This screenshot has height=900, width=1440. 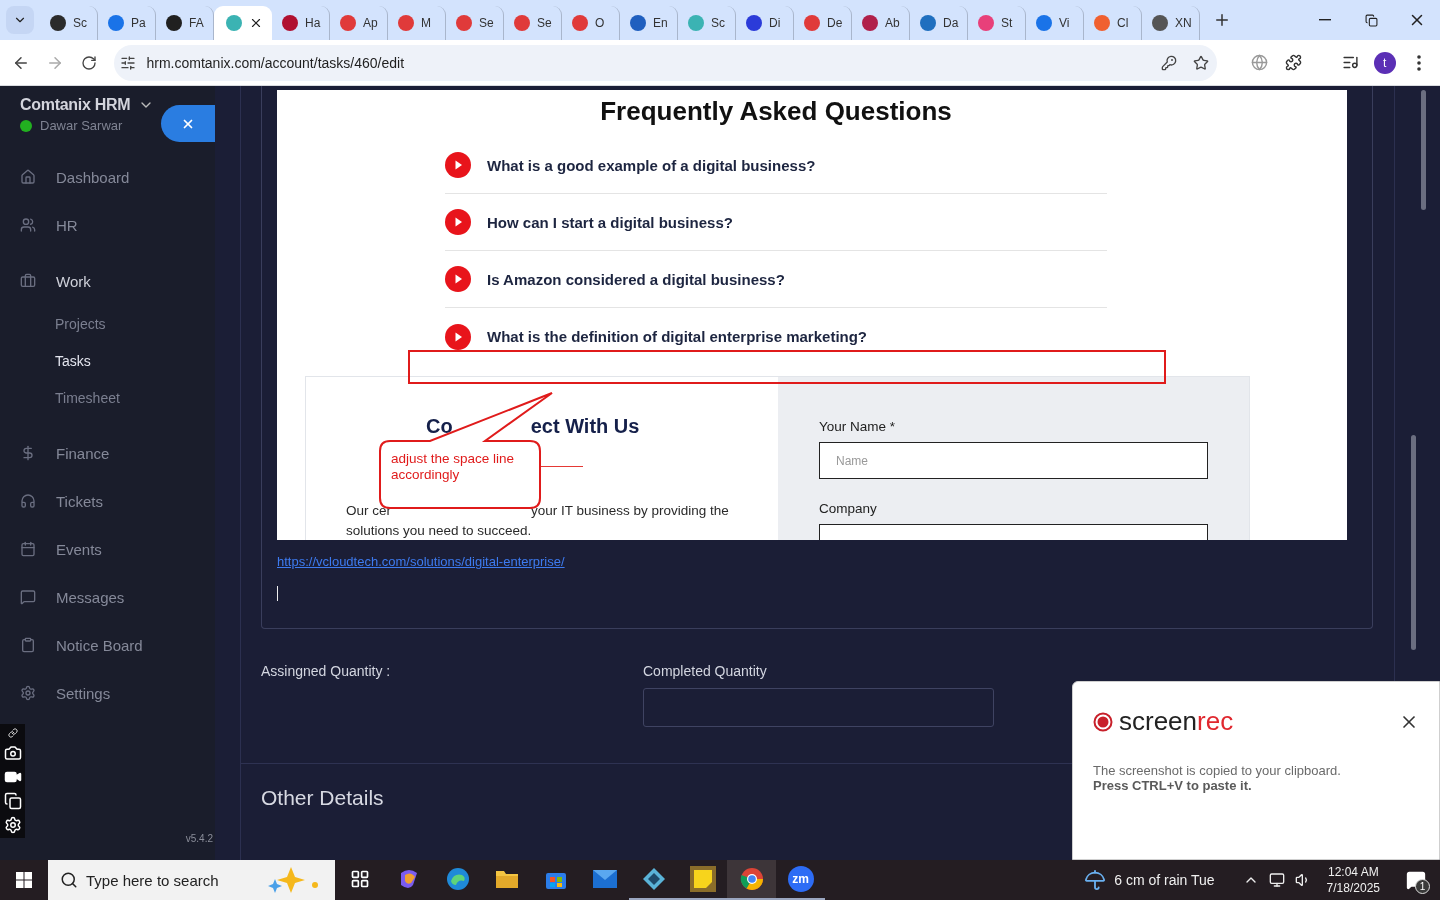 I want to click on logo-text: rec, so click(x=1215, y=721).